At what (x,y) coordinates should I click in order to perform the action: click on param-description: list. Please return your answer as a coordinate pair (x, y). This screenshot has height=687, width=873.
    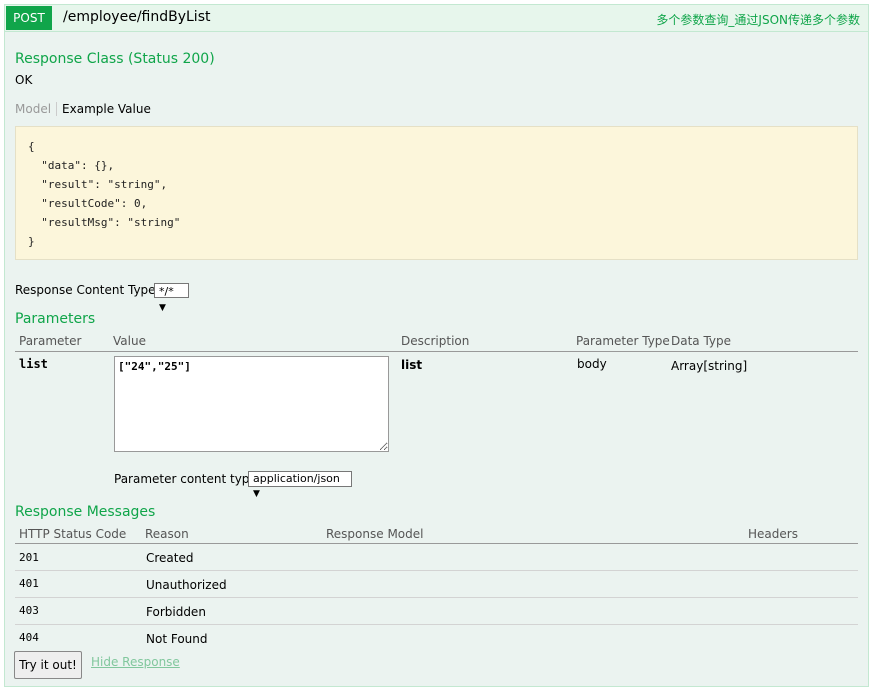
    Looking at the image, I should click on (412, 365).